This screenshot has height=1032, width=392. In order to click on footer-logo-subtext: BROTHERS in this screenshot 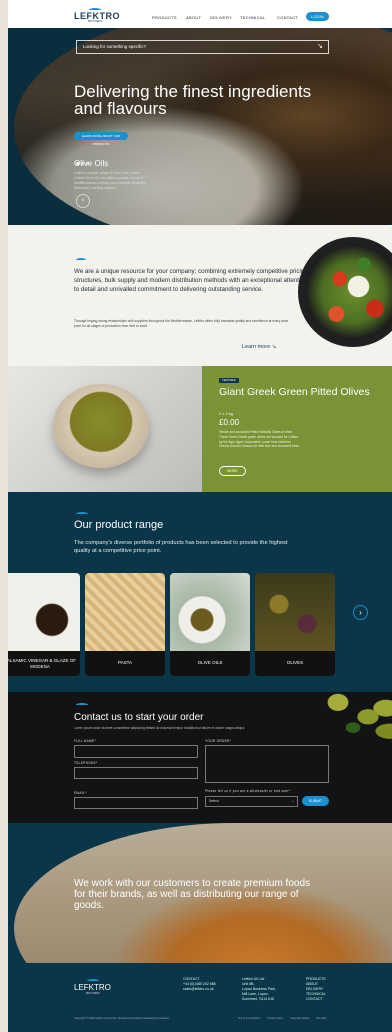, I will do `click(93, 993)`.